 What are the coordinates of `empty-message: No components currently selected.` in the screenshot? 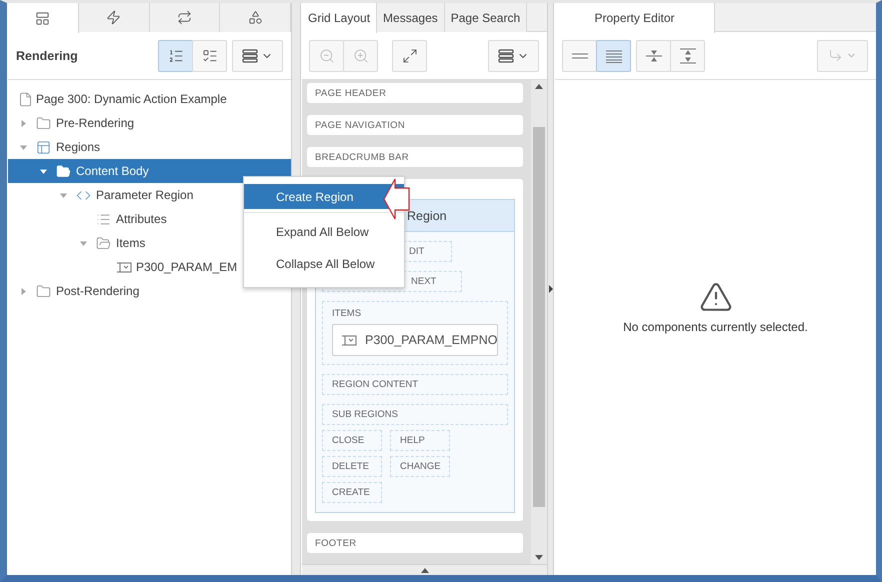 It's located at (715, 327).